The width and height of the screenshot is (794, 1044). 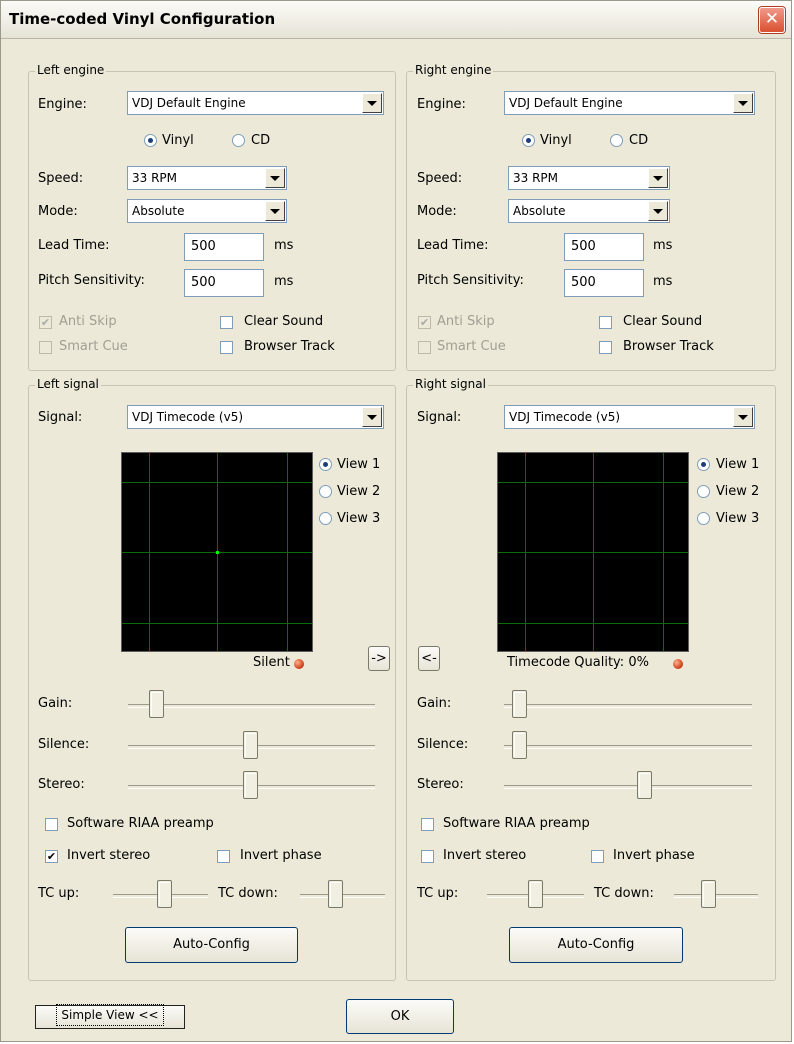 I want to click on left-smart-cue-checkbox, so click(x=45, y=347).